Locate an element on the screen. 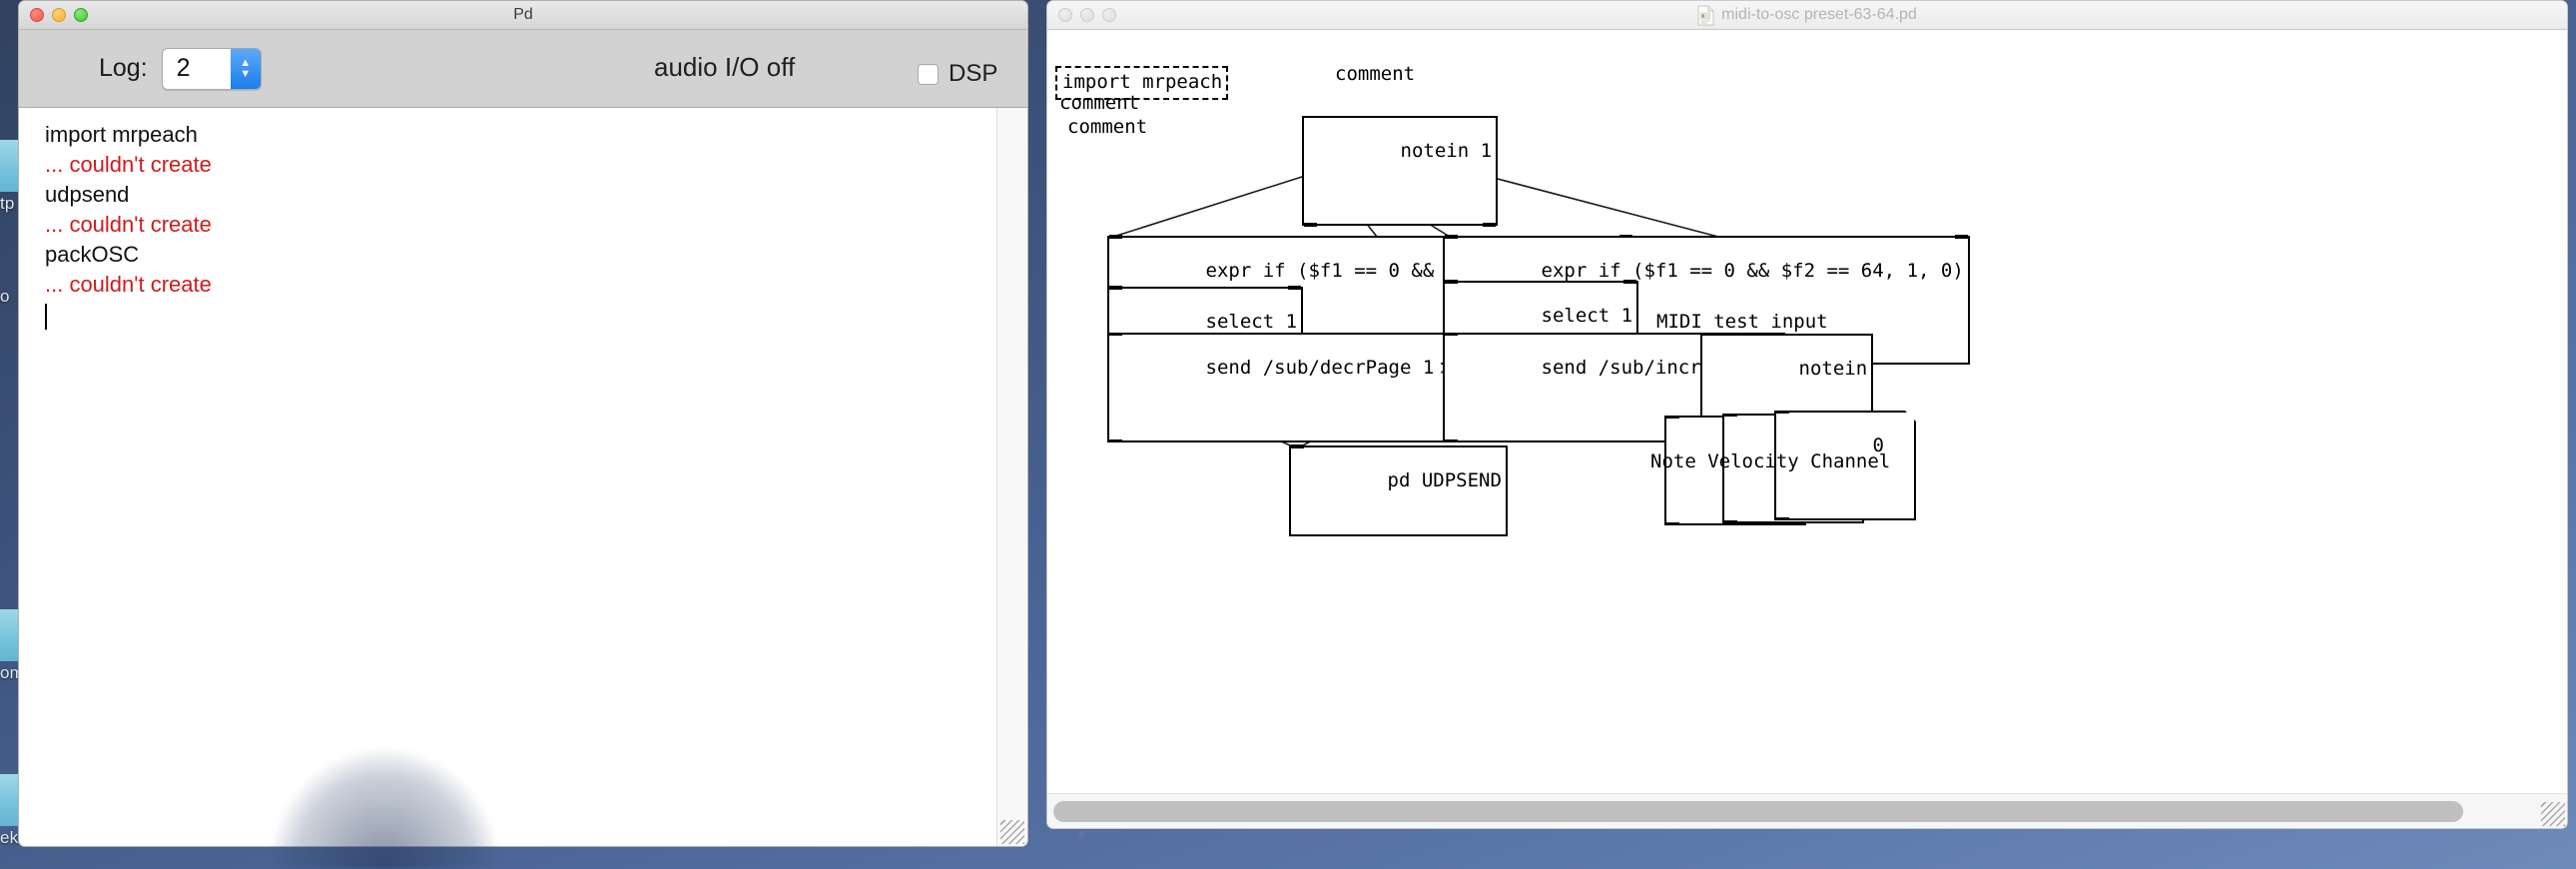 The image size is (2576, 869). pd-console-title: Pd is located at coordinates (523, 14).